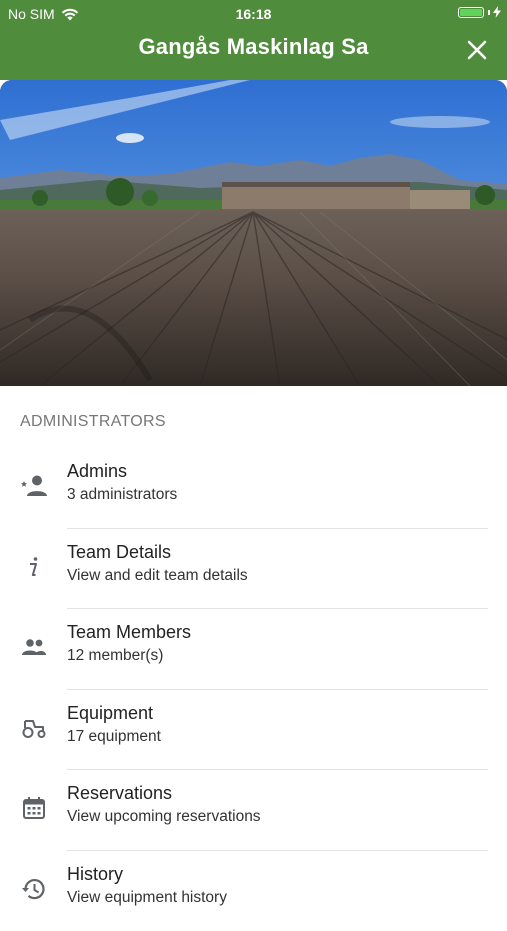 Image resolution: width=507 pixels, height=931 pixels. Describe the element at coordinates (253, 730) in the screenshot. I see `list-item-equipment: Equipment 17 equipment` at that location.